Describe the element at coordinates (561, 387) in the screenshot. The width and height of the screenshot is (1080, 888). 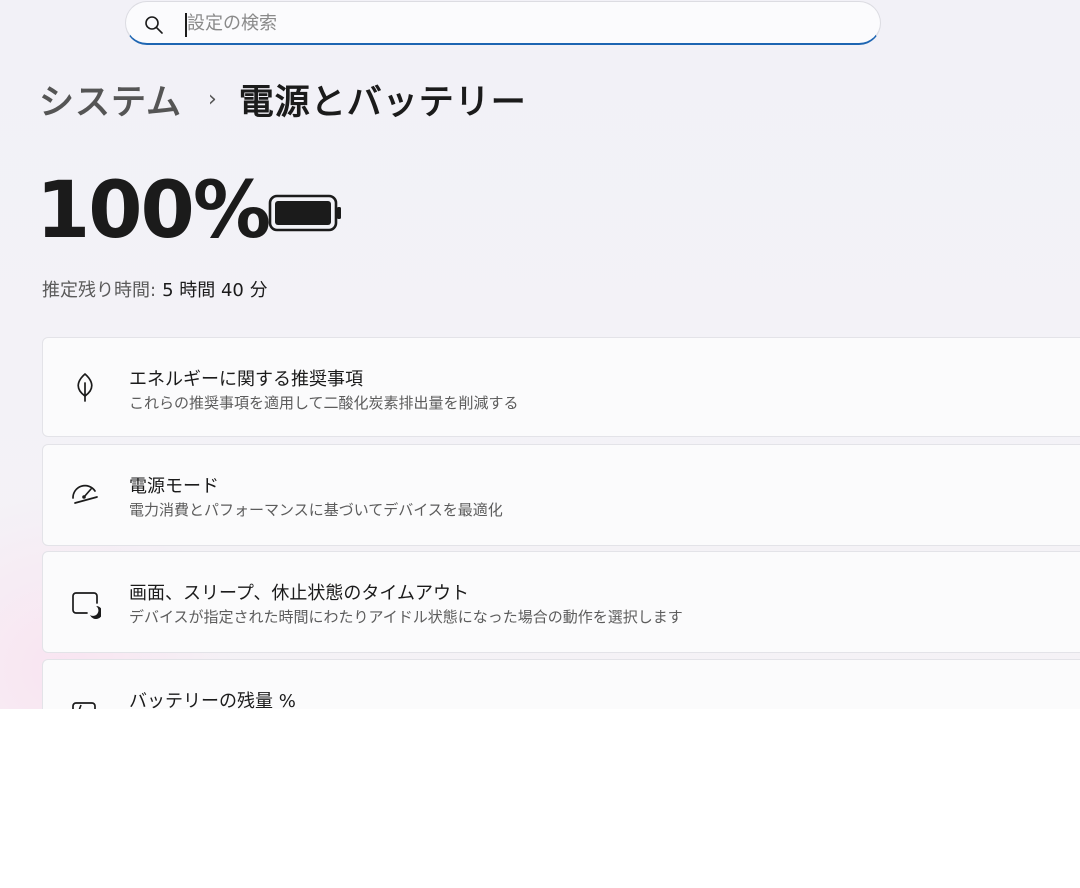
I see `energy-recommendations-card: エネルギーに関する推奨事項 これらの推奨事項を適用して二酸化炭素排出量を削減する` at that location.